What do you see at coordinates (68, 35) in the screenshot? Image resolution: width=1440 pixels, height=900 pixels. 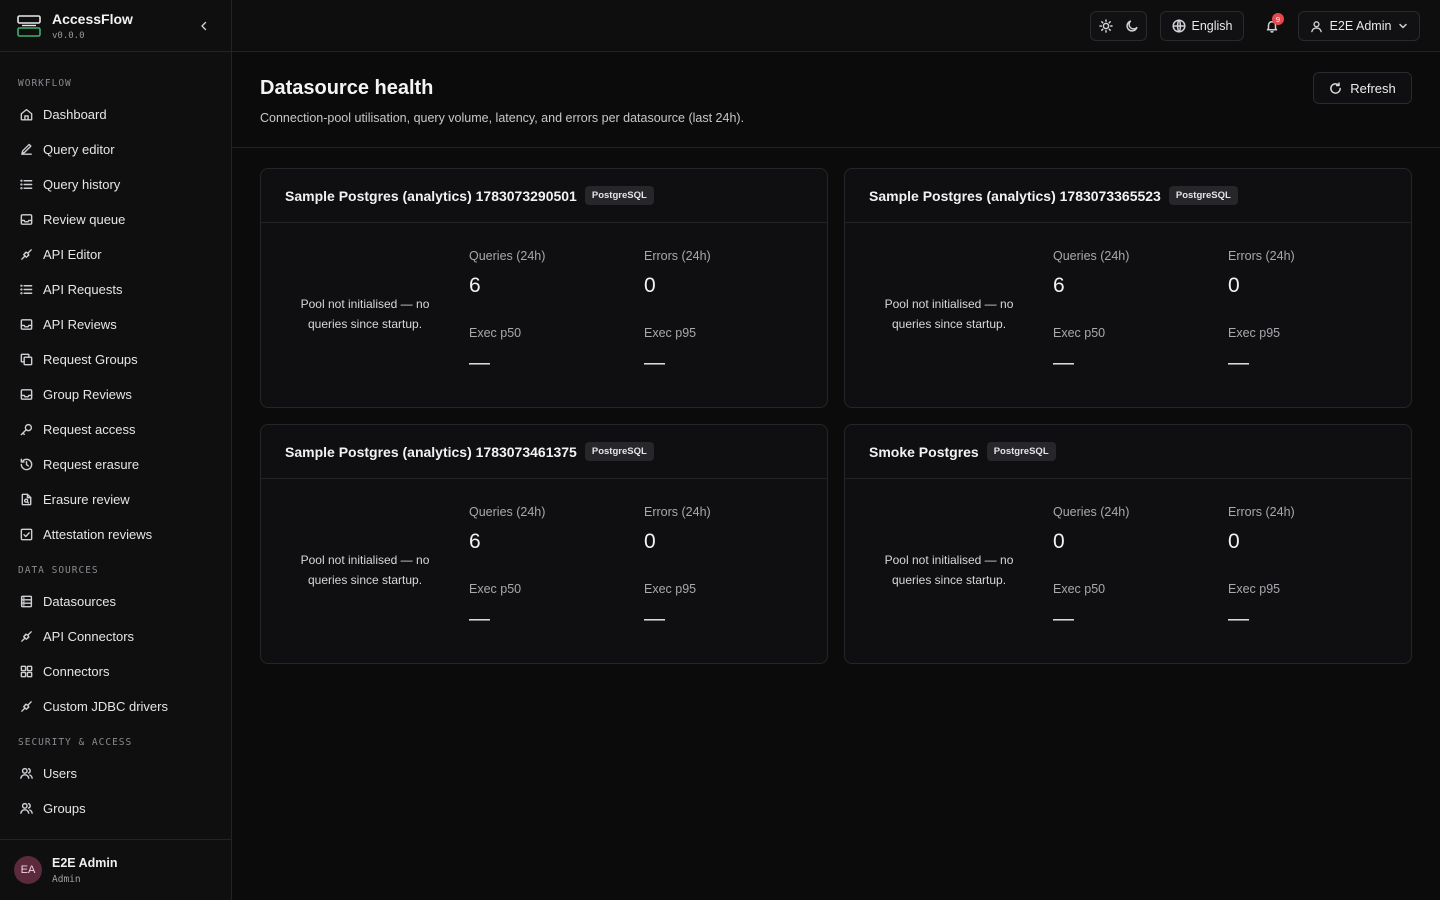 I see `app-version: v0.0.0` at bounding box center [68, 35].